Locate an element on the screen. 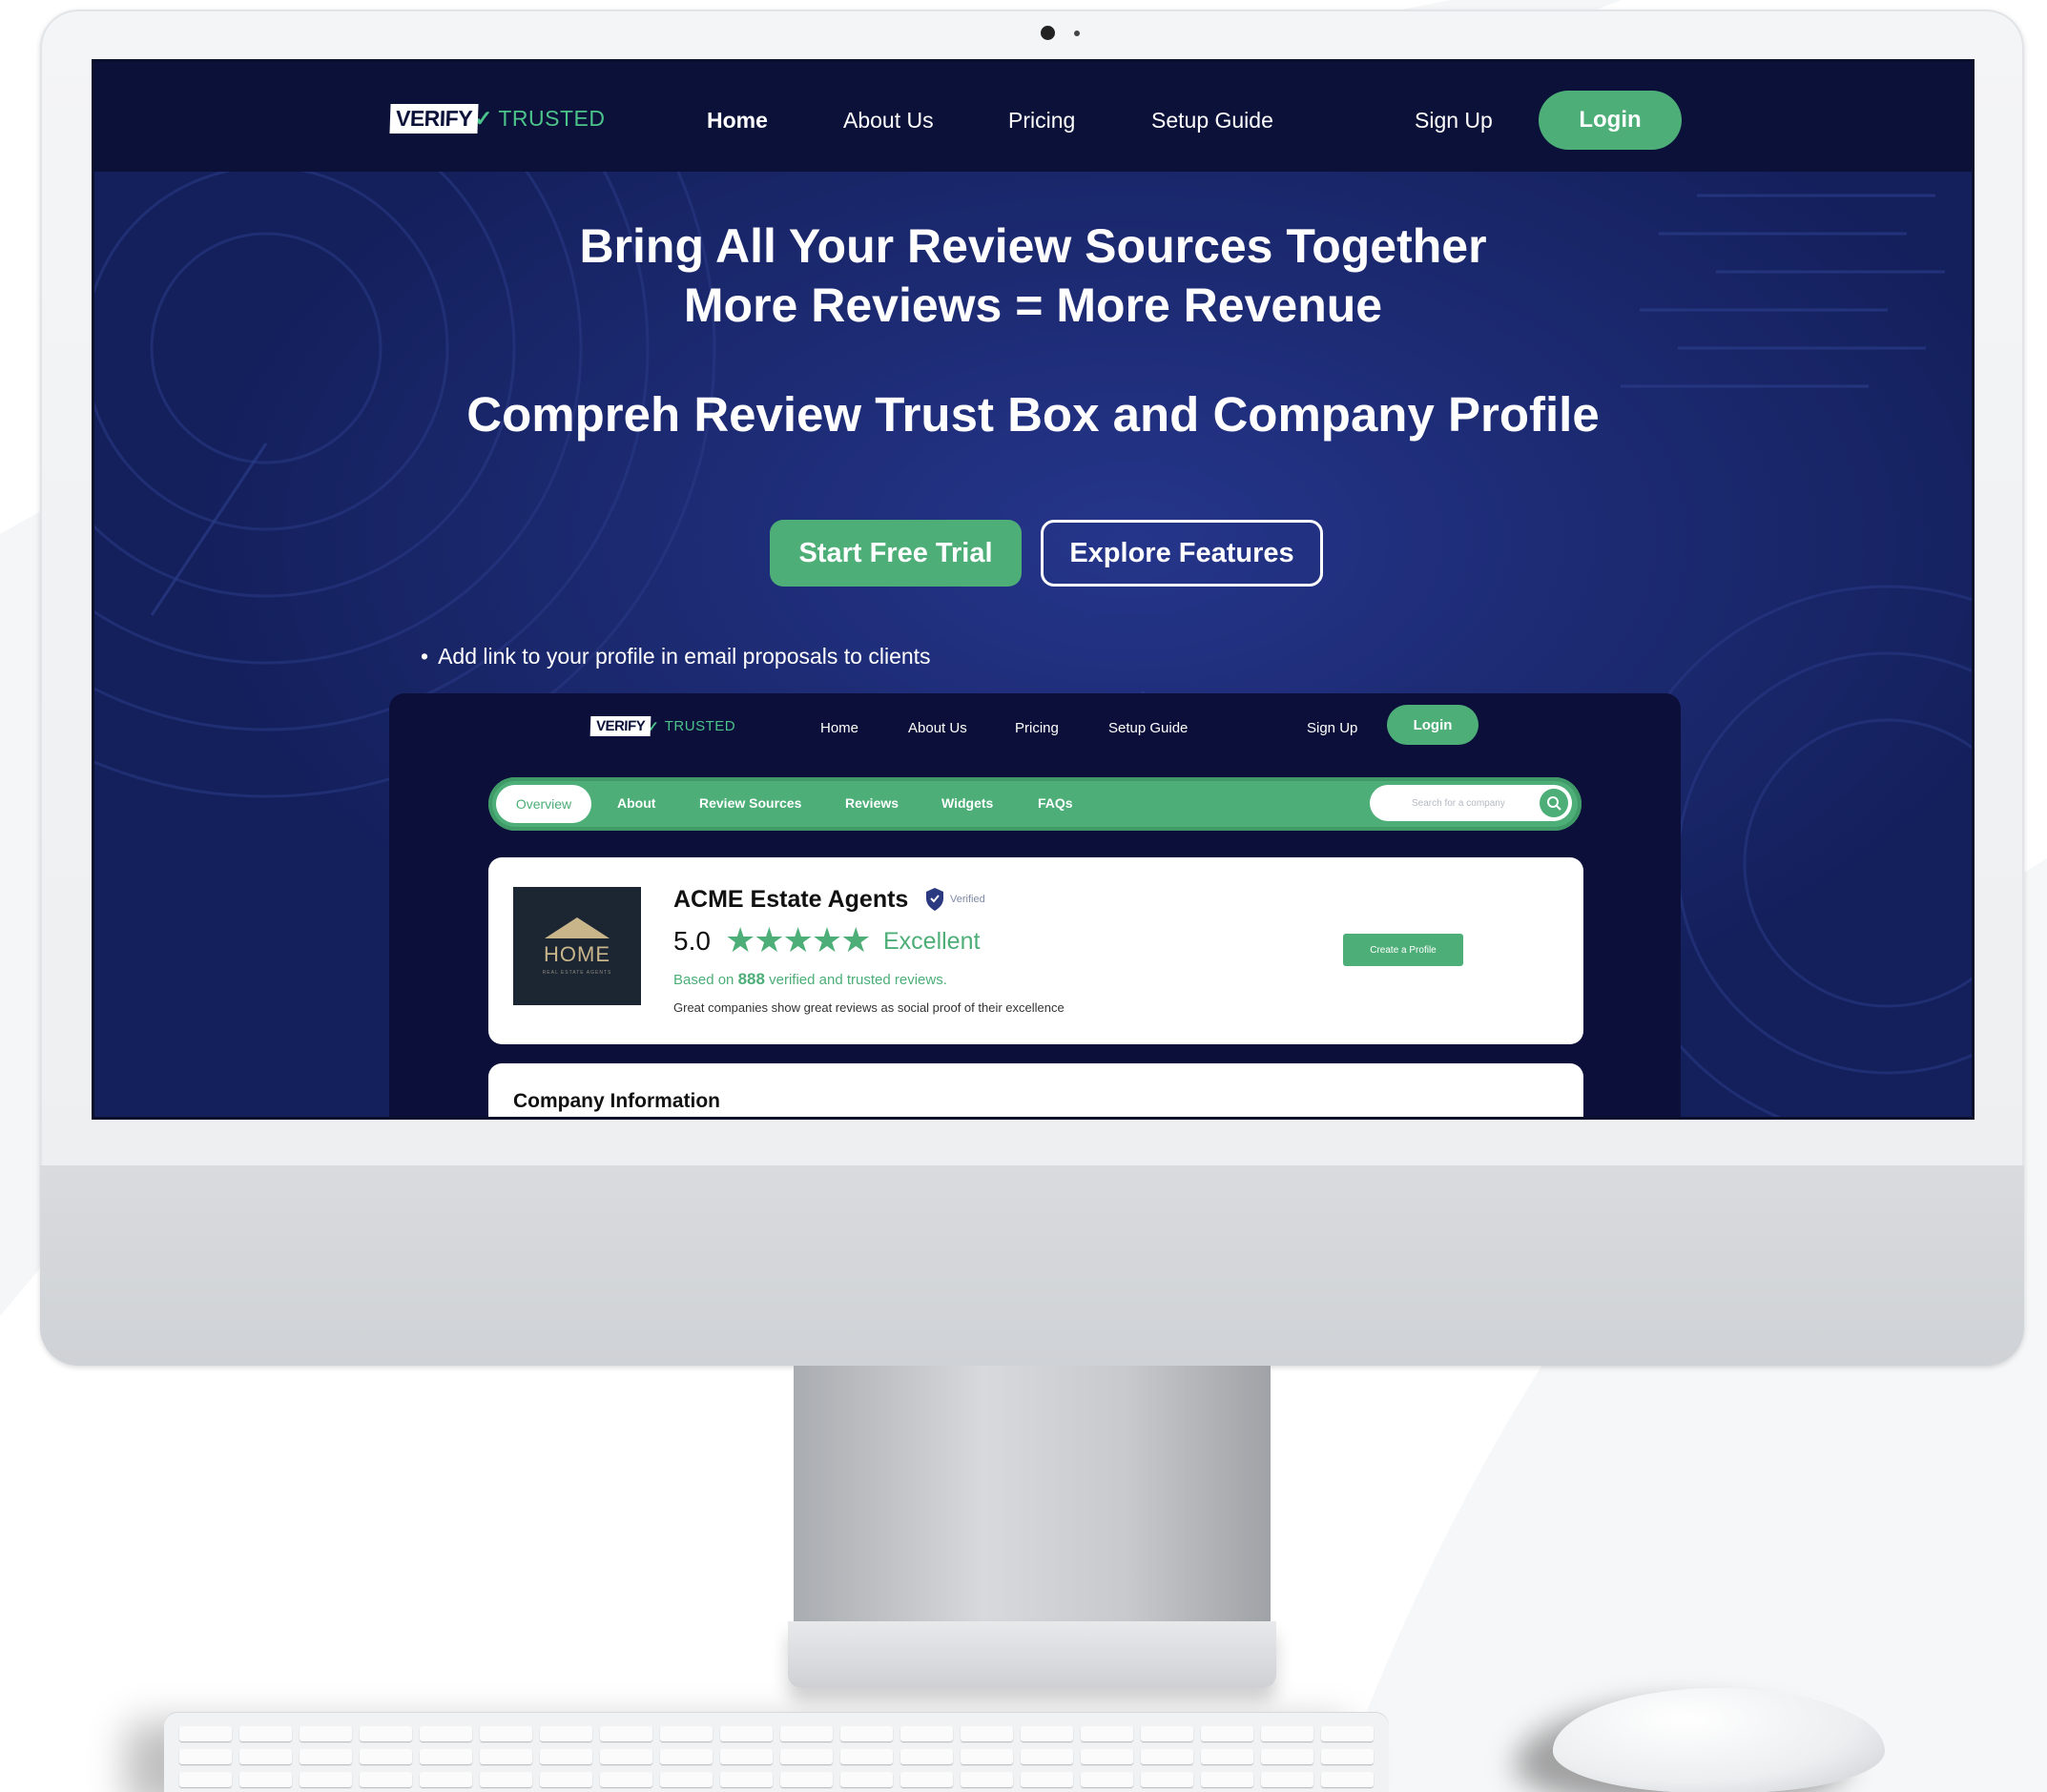  hero-title-line-1: Bring All Your Review Sources Together is located at coordinates (1033, 246).